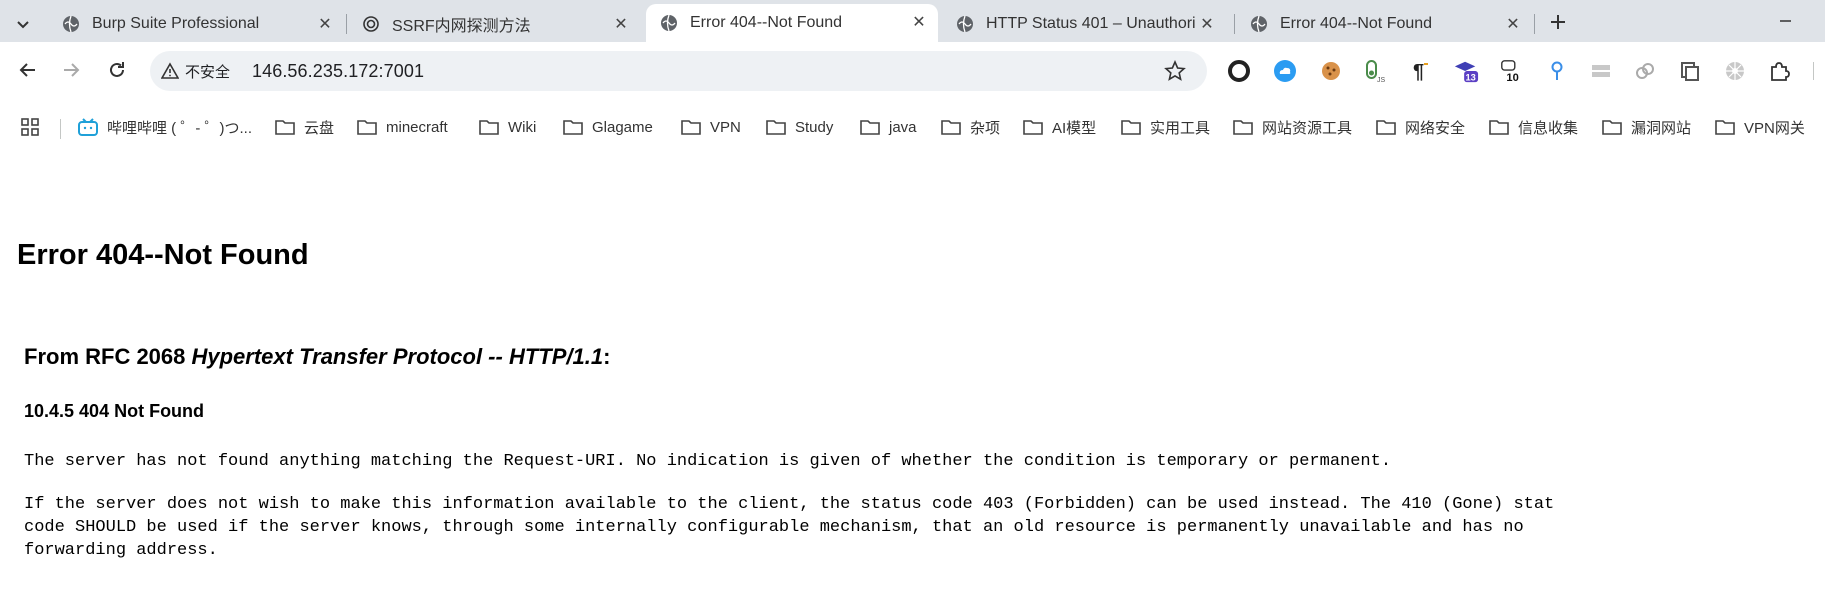  What do you see at coordinates (888, 127) in the screenshot?
I see `bookmark-folder-java: java` at bounding box center [888, 127].